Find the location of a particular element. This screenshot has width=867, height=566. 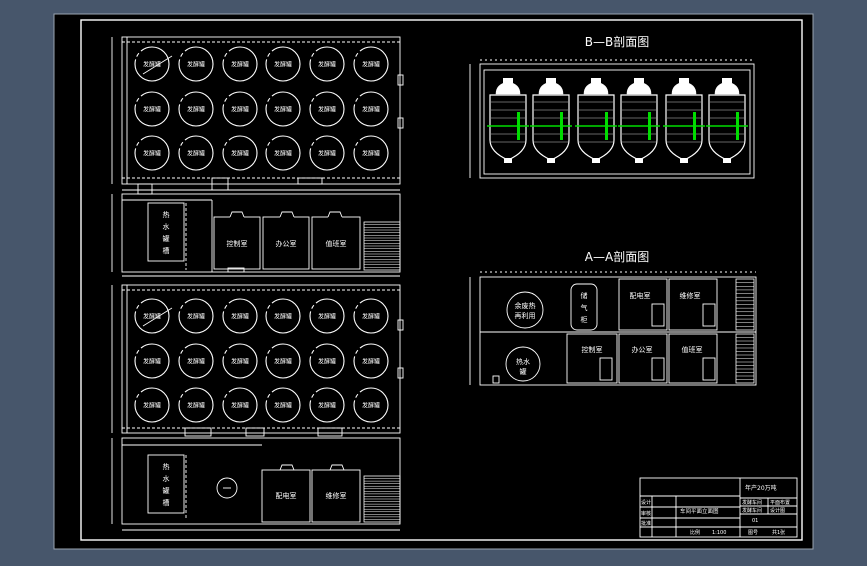

upper-tank-r2c4-label: 发酵罐 is located at coordinates (283, 110).